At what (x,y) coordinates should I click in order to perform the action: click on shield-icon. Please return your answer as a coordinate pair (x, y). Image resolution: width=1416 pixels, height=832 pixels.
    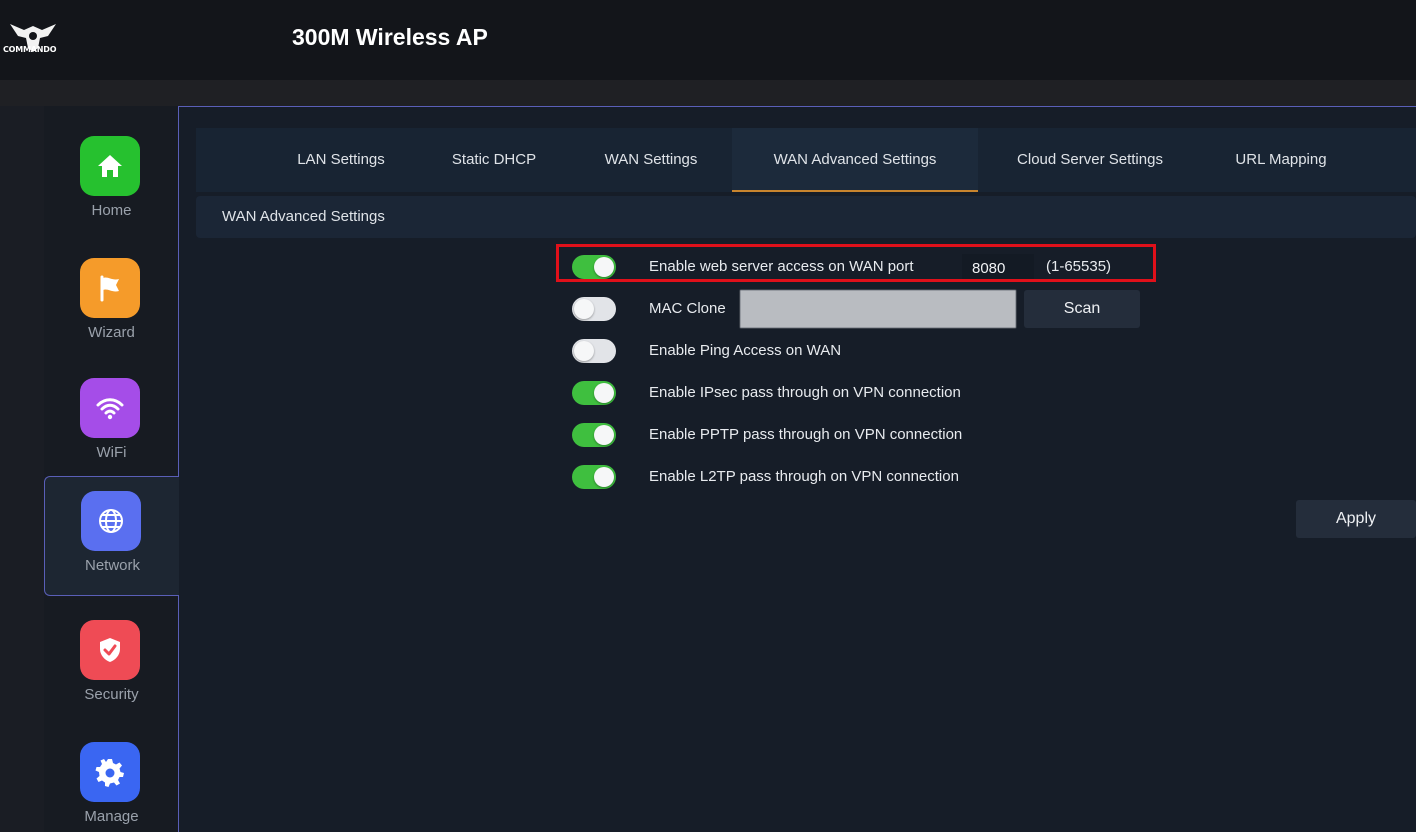
    Looking at the image, I should click on (110, 650).